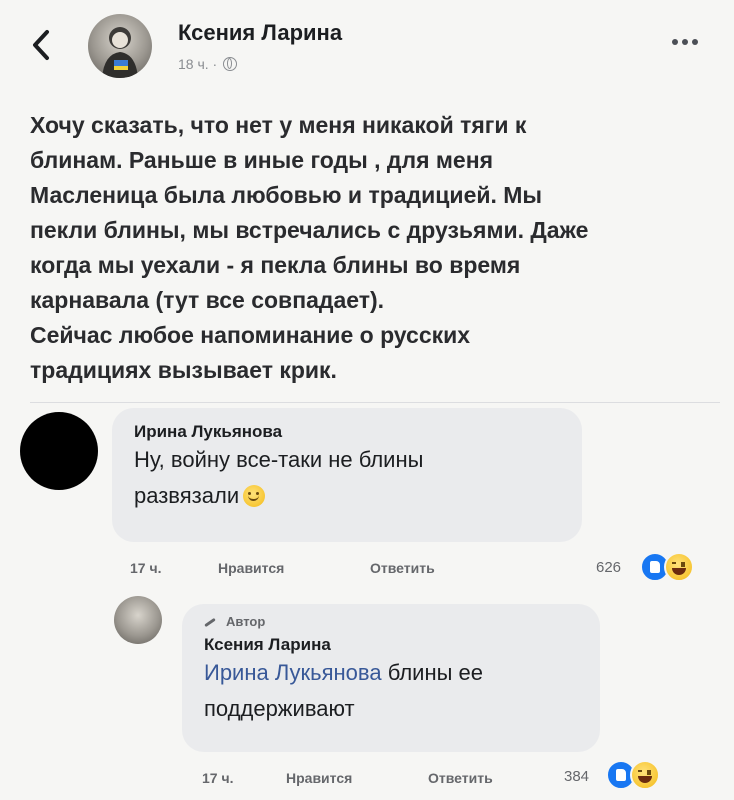  What do you see at coordinates (279, 477) in the screenshot?
I see `comment-text: Ну, войну все-таки не блины развязали` at bounding box center [279, 477].